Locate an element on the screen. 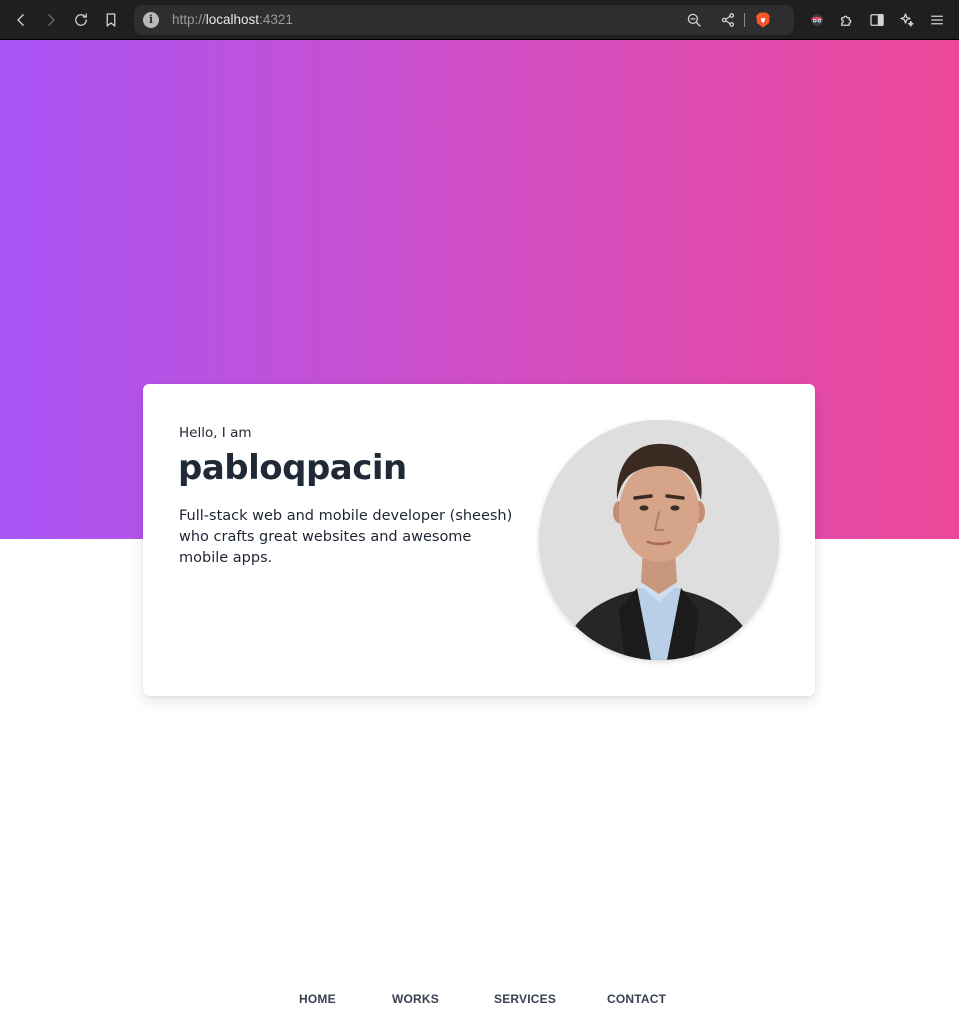 This screenshot has height=1021, width=959. page-title: pabloqpacin is located at coordinates (292, 468).